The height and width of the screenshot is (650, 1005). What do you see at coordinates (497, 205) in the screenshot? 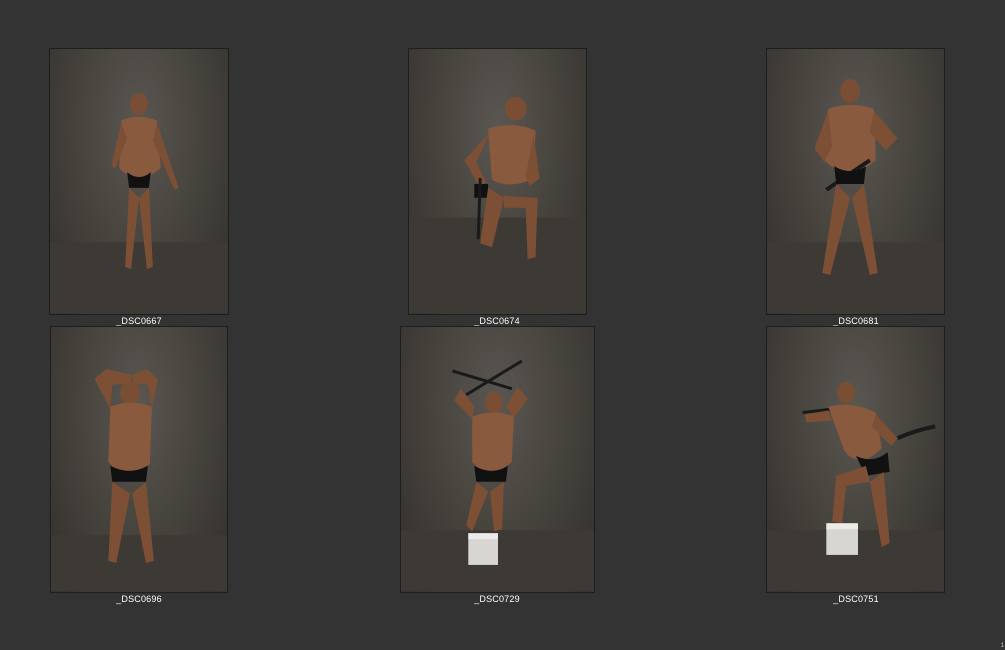
I see `kneeling-figure-photo` at bounding box center [497, 205].